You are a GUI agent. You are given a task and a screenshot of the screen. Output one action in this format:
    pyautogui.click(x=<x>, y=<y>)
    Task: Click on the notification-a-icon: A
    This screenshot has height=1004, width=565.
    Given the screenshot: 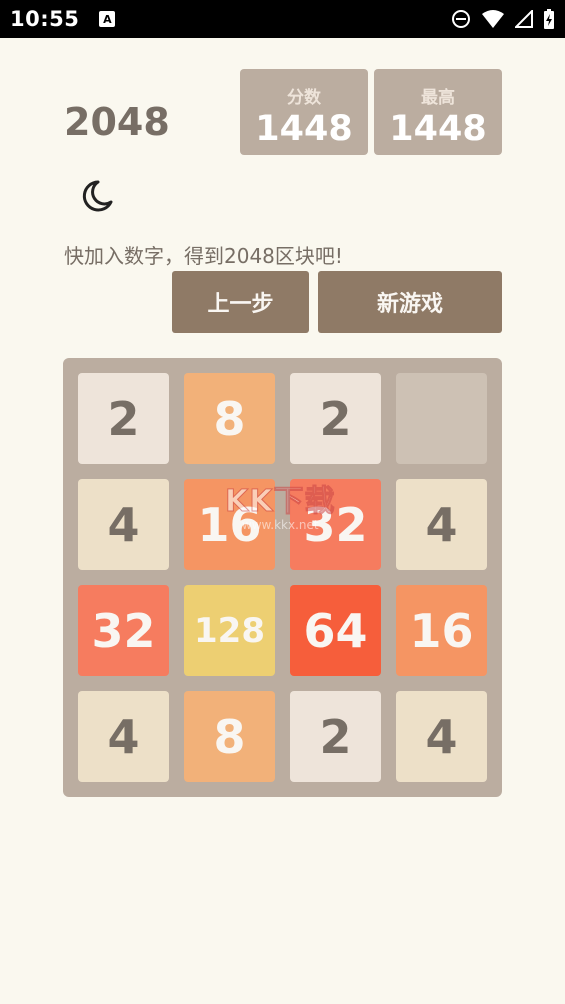 What is the action you would take?
    pyautogui.click(x=107, y=19)
    